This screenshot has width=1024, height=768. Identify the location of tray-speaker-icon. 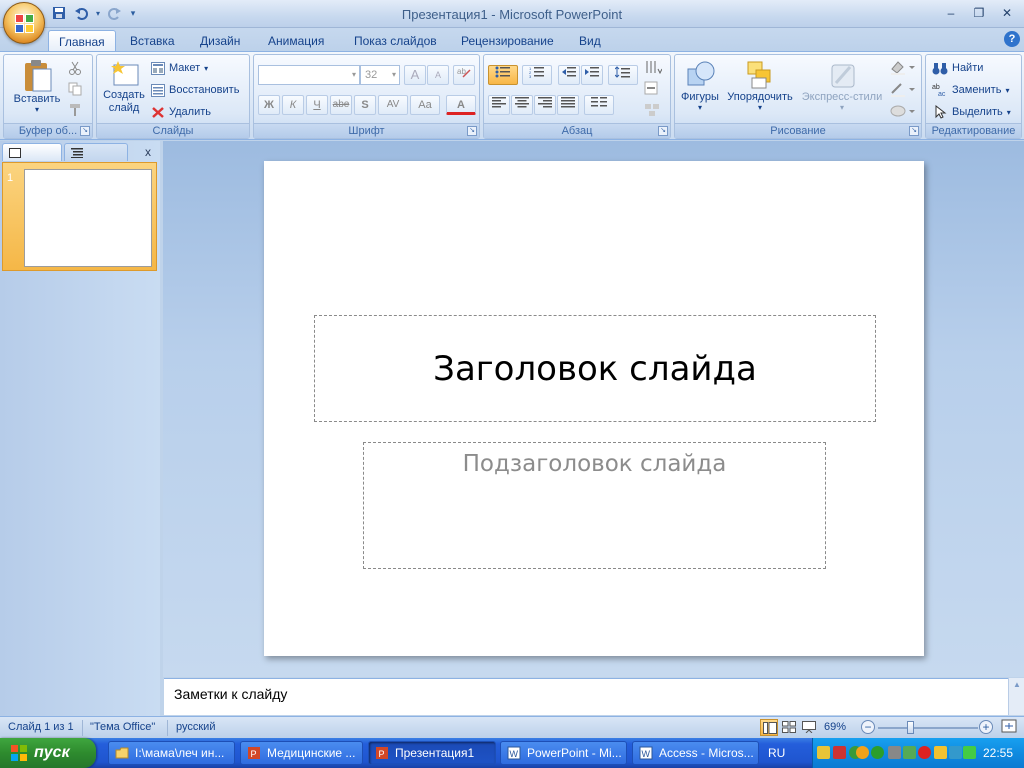
(894, 752).